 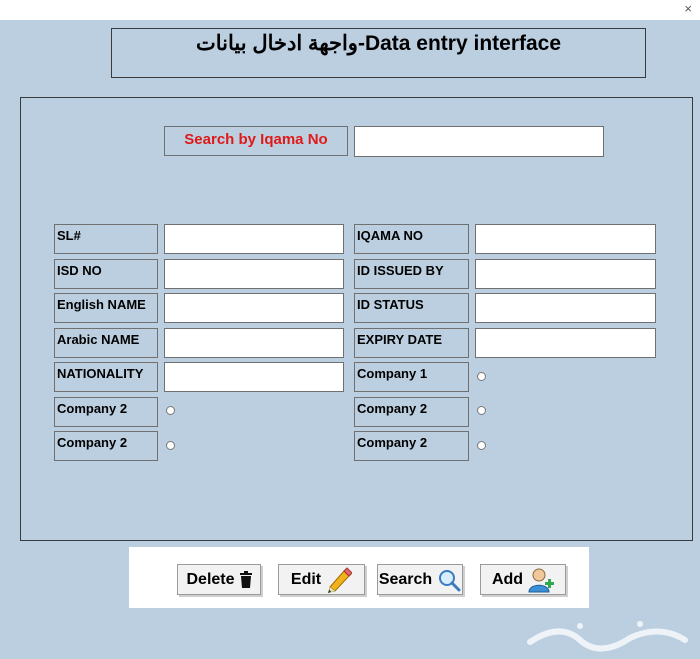 What do you see at coordinates (565, 239) in the screenshot?
I see `iqama-no-input` at bounding box center [565, 239].